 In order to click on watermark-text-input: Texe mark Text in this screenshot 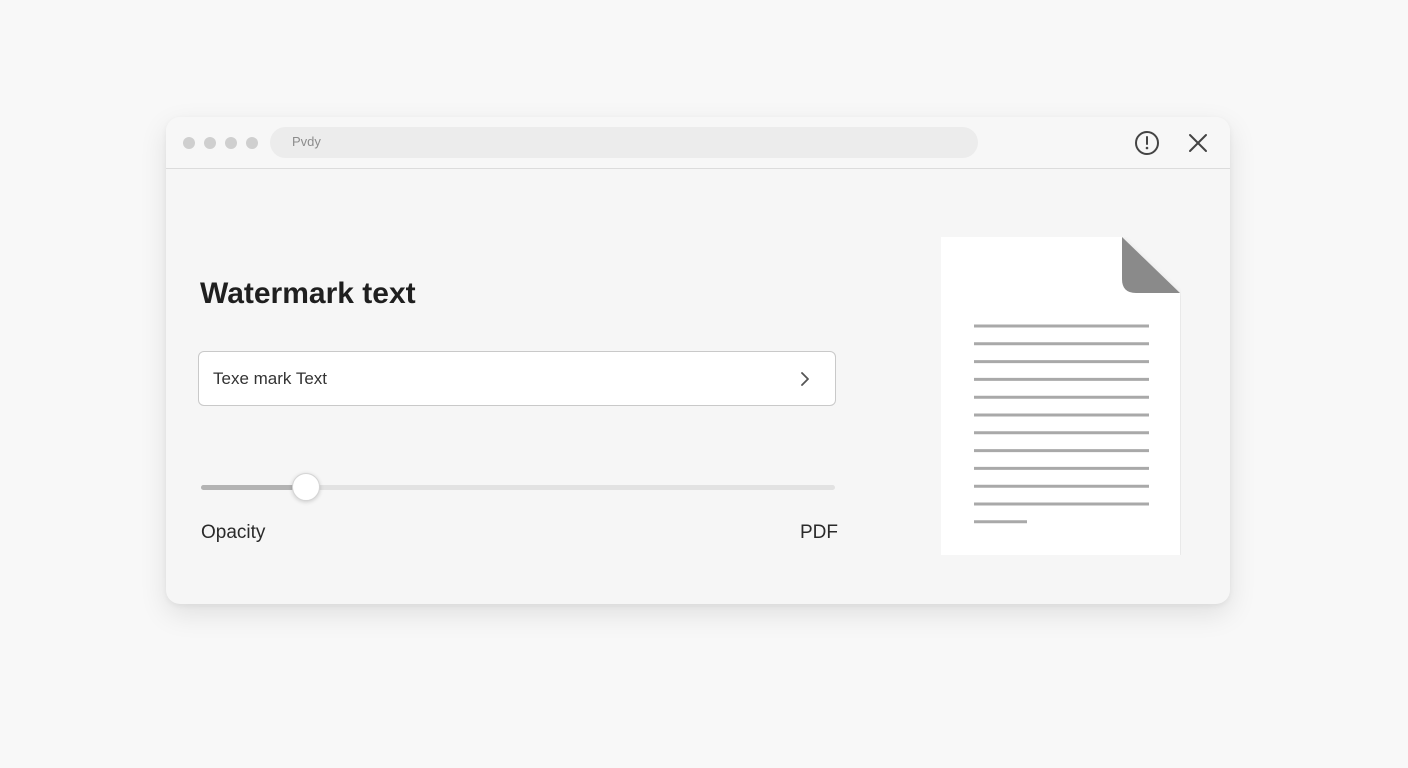, I will do `click(517, 378)`.